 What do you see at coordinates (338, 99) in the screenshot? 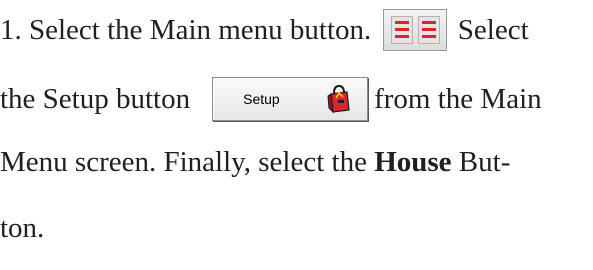
I see `toolbox-icon` at bounding box center [338, 99].